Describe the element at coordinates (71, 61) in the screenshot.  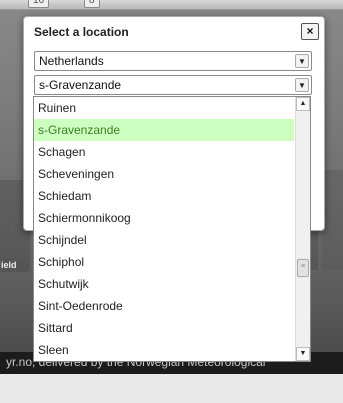
I see `country-select-value: Netherlands` at that location.